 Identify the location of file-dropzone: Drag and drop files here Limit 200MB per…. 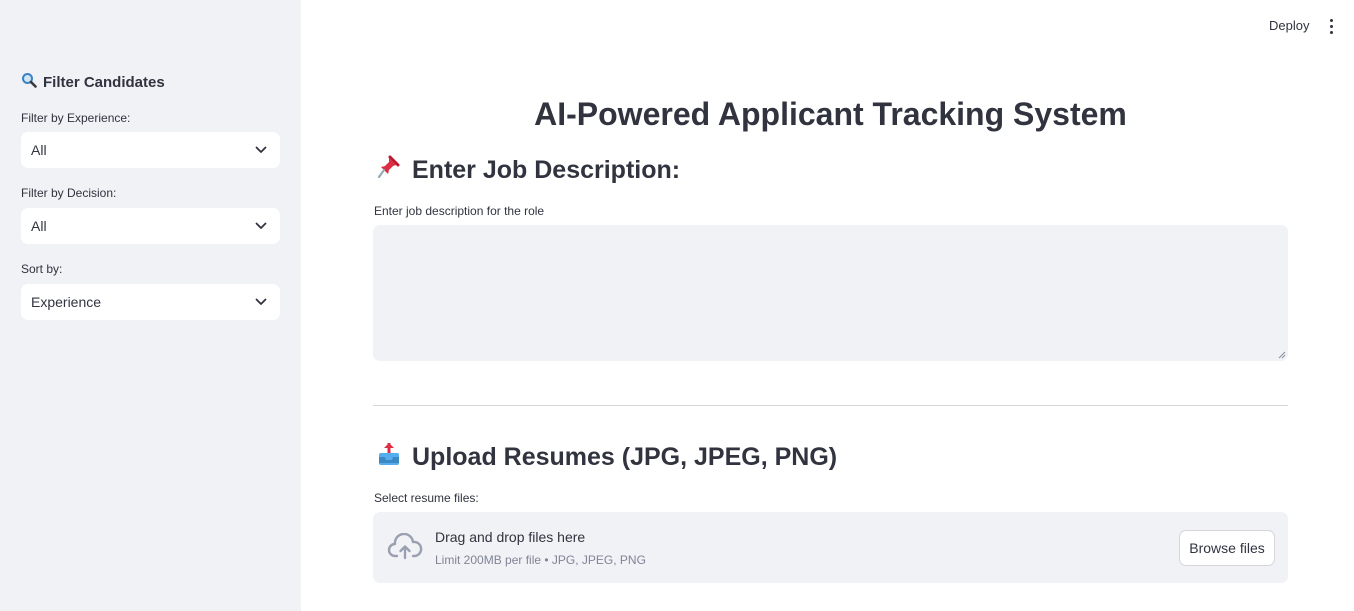
(830, 547).